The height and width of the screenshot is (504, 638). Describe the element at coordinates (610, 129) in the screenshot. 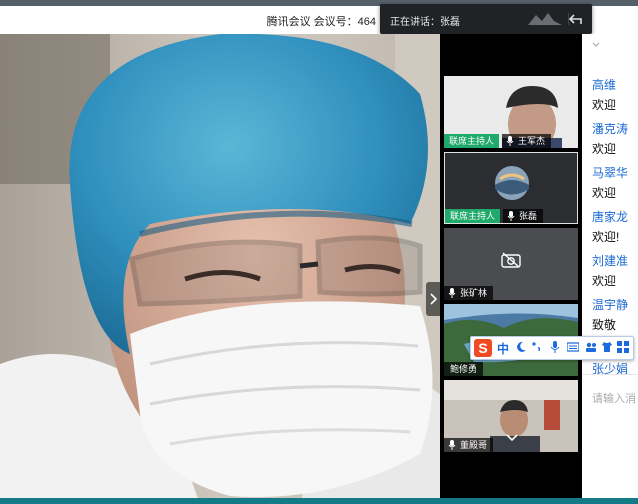

I see `chat-sender: 潘克涛` at that location.